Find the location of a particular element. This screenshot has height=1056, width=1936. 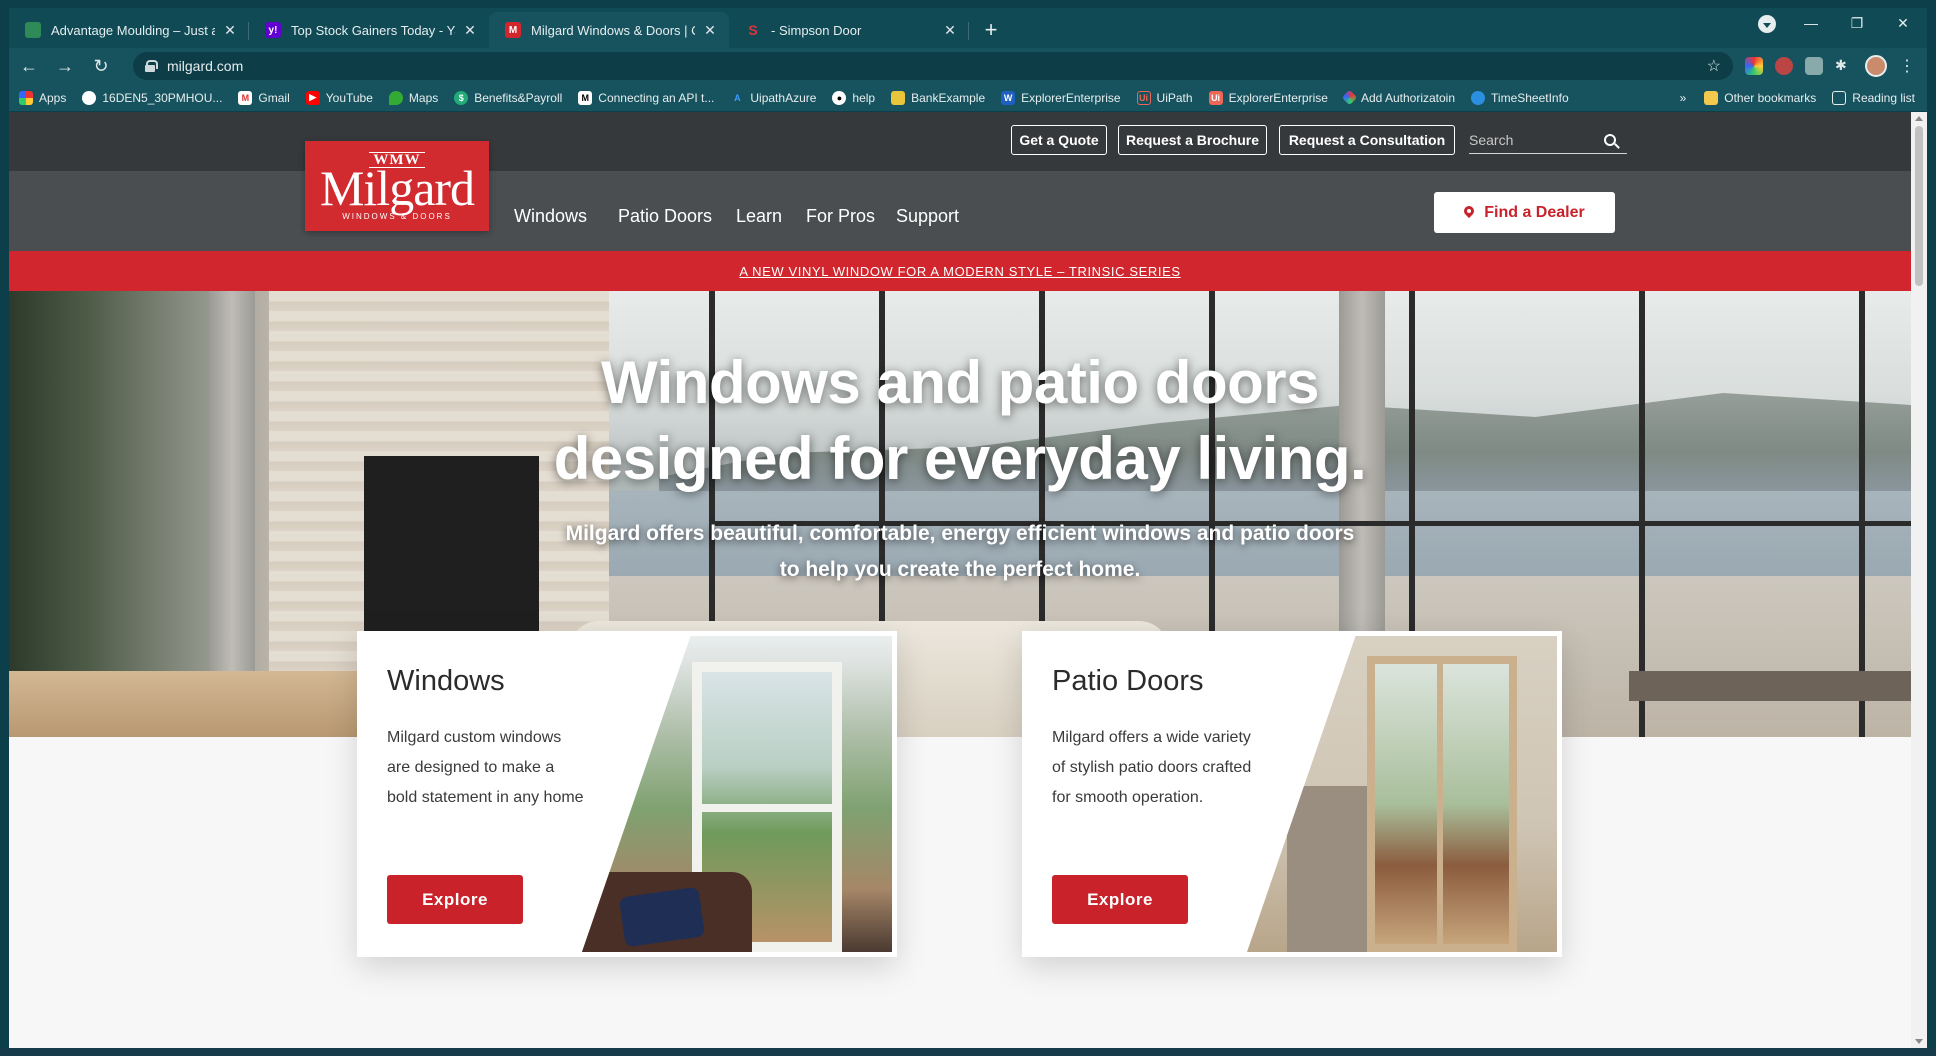

word-icon: W is located at coordinates (1008, 97).